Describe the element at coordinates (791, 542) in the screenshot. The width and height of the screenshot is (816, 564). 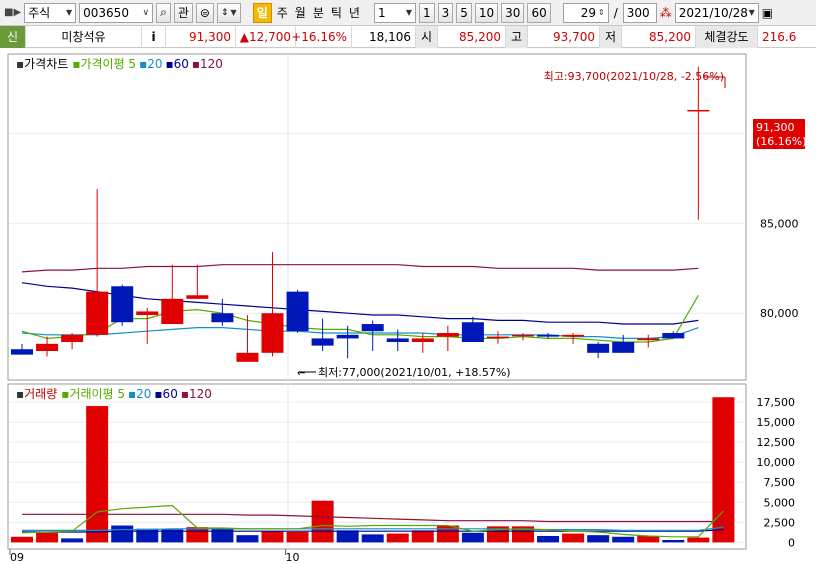
I see `volume-tick-label: 0` at that location.